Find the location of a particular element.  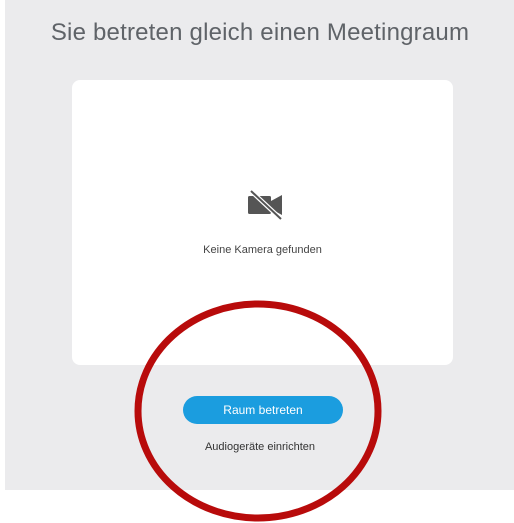

page-title: Sie betreten gleich einen Meetingraum is located at coordinates (260, 32).